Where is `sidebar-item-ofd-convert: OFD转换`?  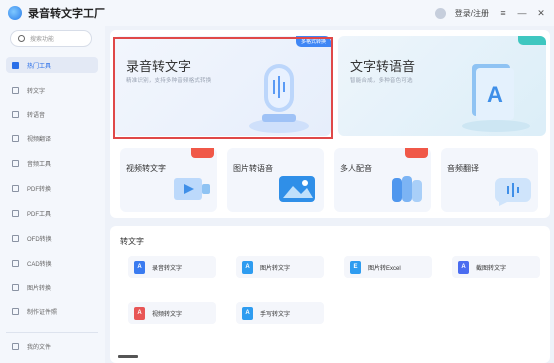 sidebar-item-ofd-convert: OFD转换 is located at coordinates (52, 238).